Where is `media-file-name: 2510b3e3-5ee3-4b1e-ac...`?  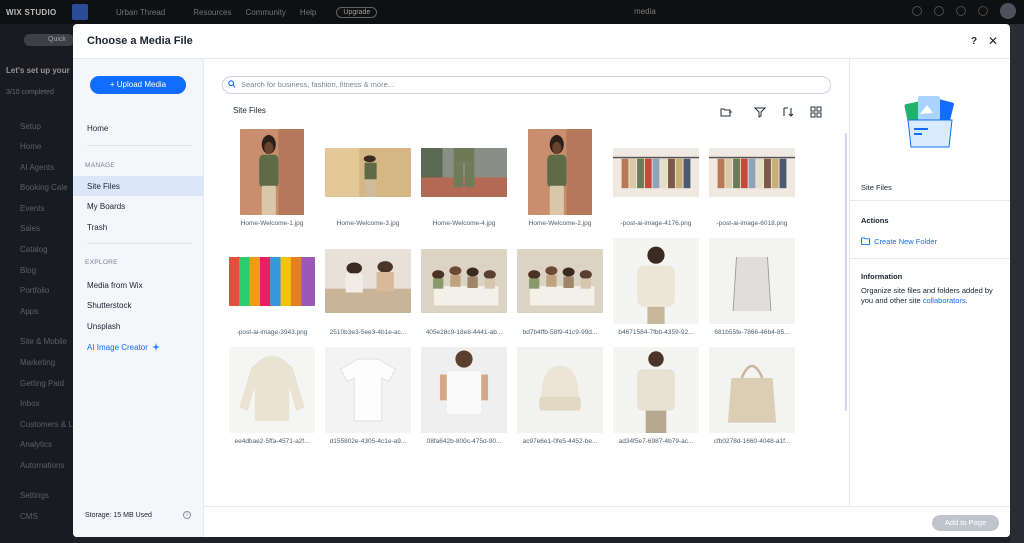 media-file-name: 2510b3e3-5ee3-4b1e-ac... is located at coordinates (368, 332).